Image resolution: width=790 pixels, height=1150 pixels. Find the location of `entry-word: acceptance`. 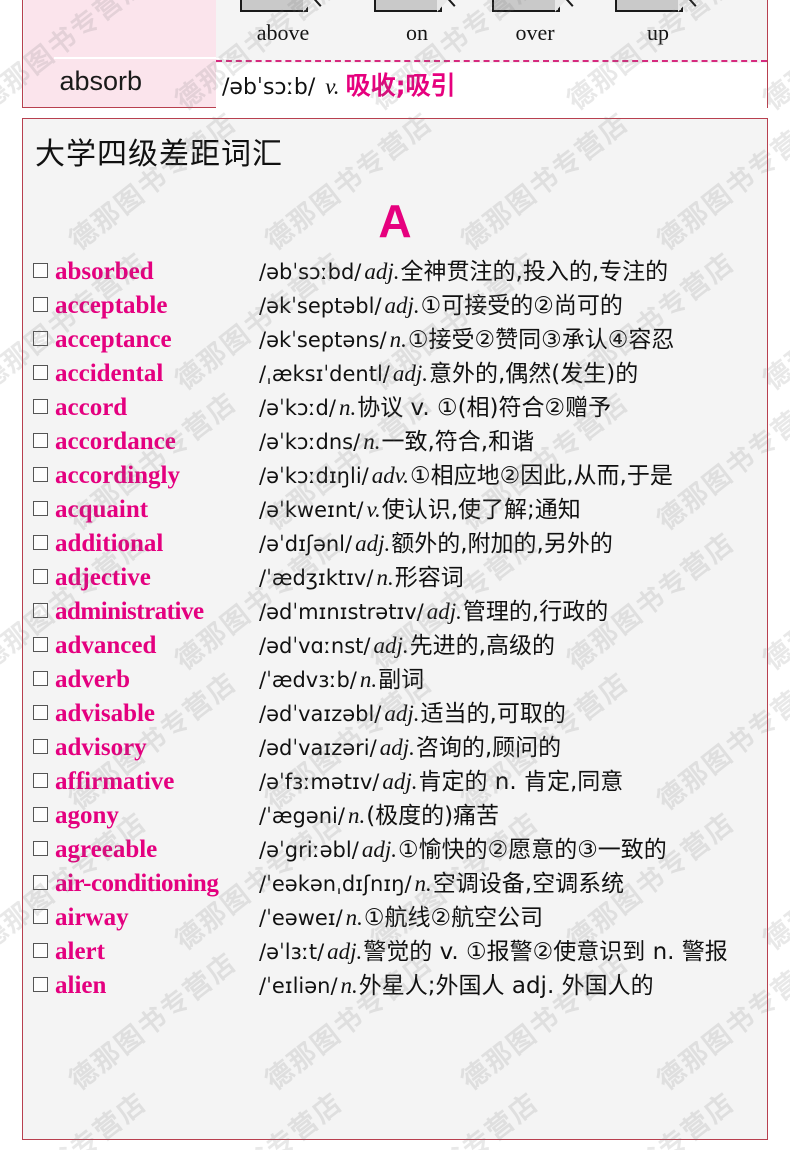

entry-word: acceptance is located at coordinates (113, 339).